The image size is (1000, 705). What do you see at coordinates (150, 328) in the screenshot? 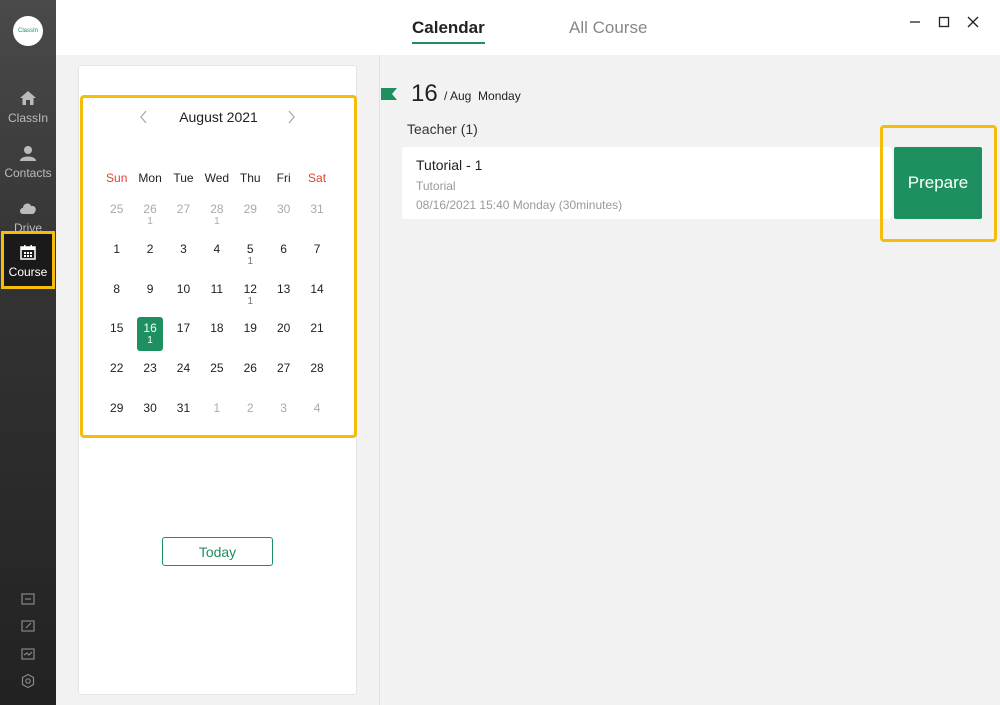
I see `day-number: 16` at bounding box center [150, 328].